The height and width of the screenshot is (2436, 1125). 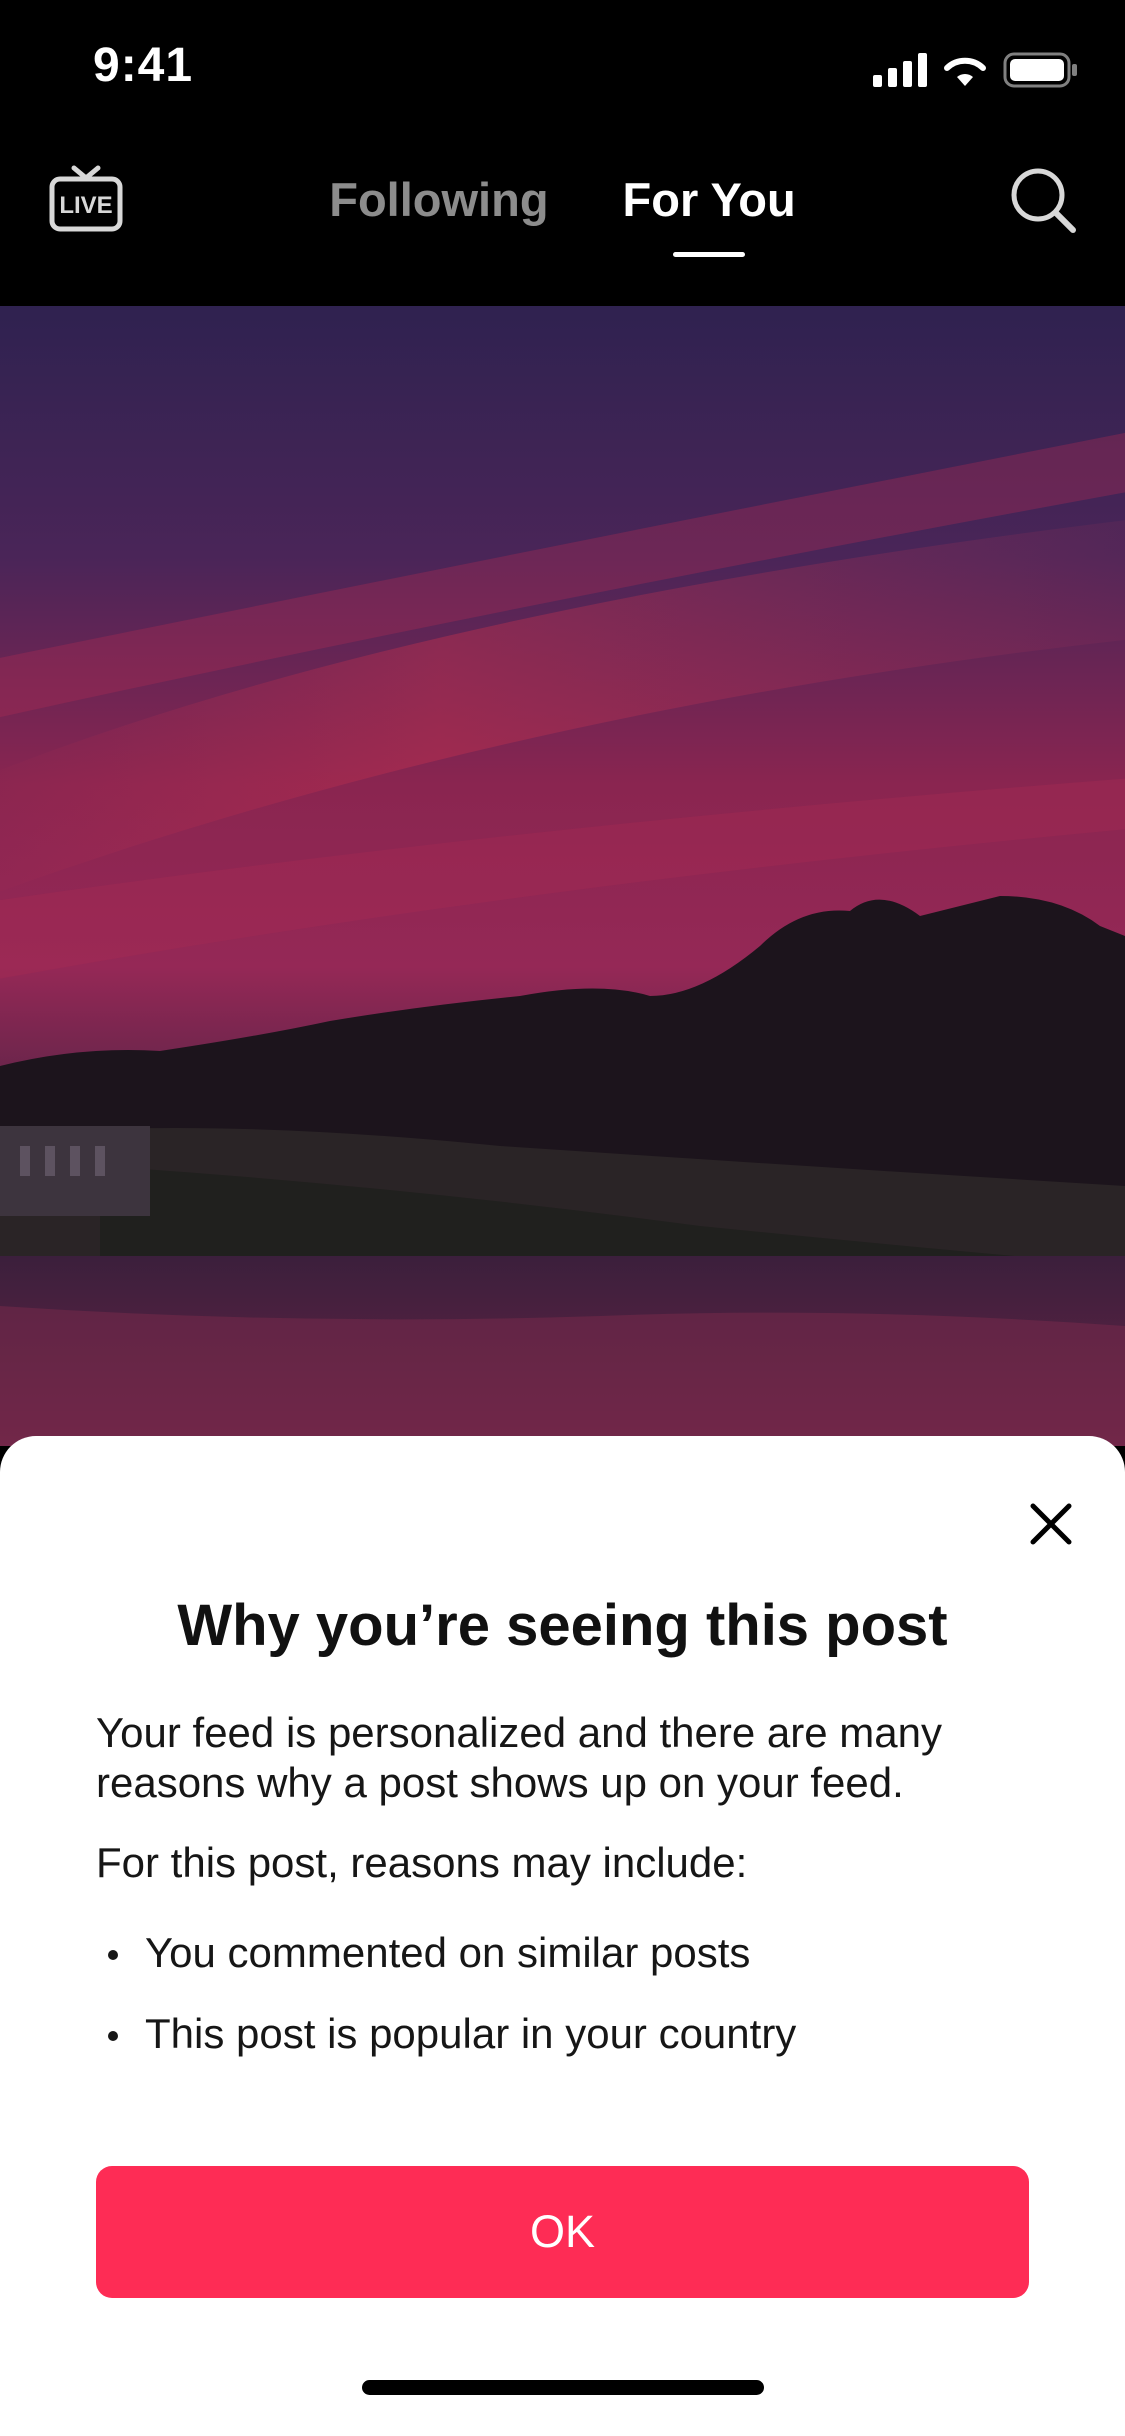 I want to click on feed-tabs: Following For You, so click(x=562, y=214).